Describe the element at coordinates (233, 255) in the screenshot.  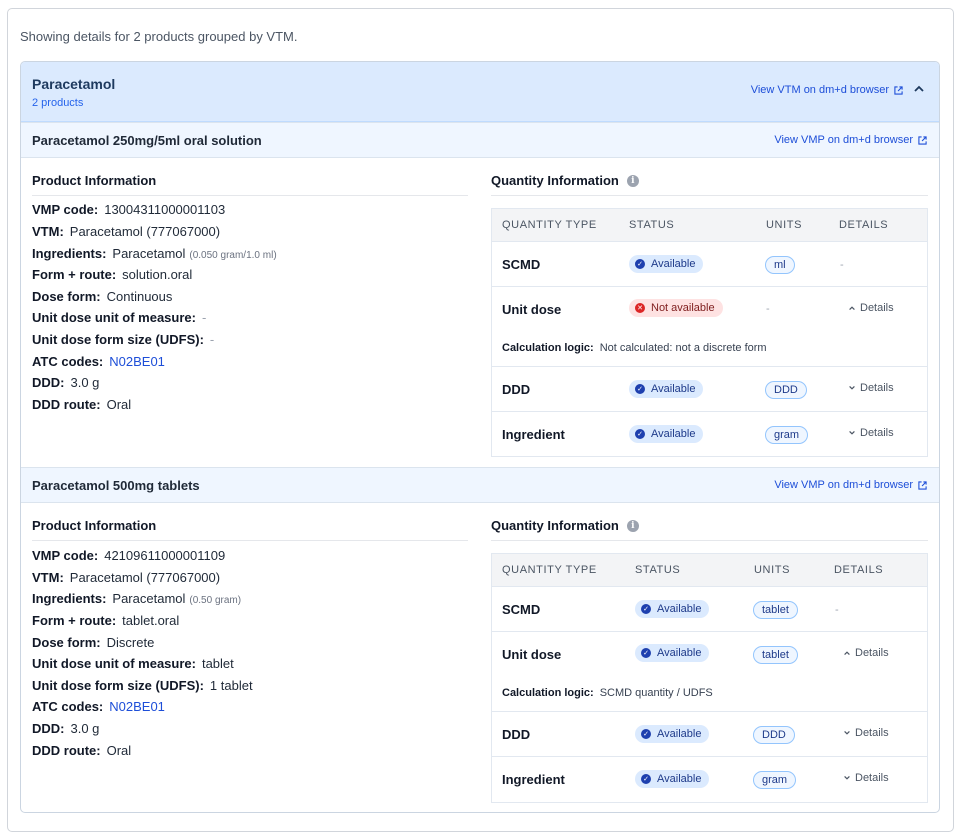
I see `ingredients-strength: (0.050 gram/1.0 ml)` at that location.